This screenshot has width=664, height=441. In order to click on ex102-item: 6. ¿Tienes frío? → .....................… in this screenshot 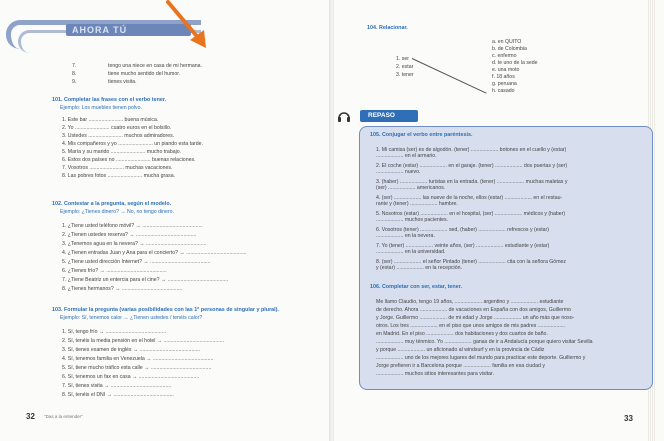, I will do `click(114, 271)`.